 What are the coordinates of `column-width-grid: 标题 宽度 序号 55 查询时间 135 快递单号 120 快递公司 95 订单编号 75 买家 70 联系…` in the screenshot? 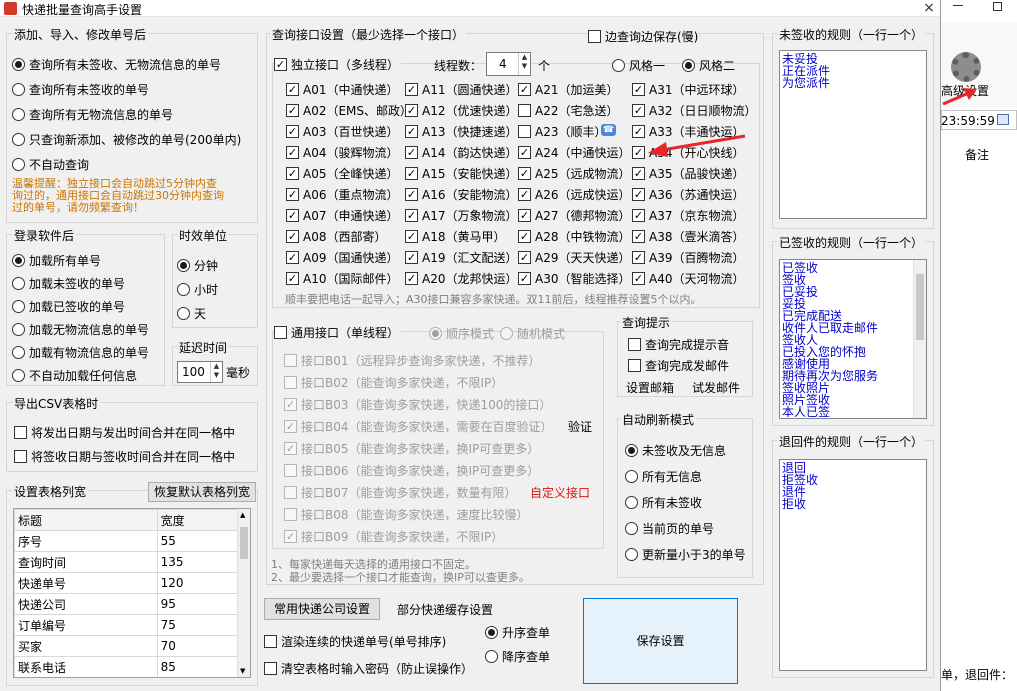 It's located at (132, 593).